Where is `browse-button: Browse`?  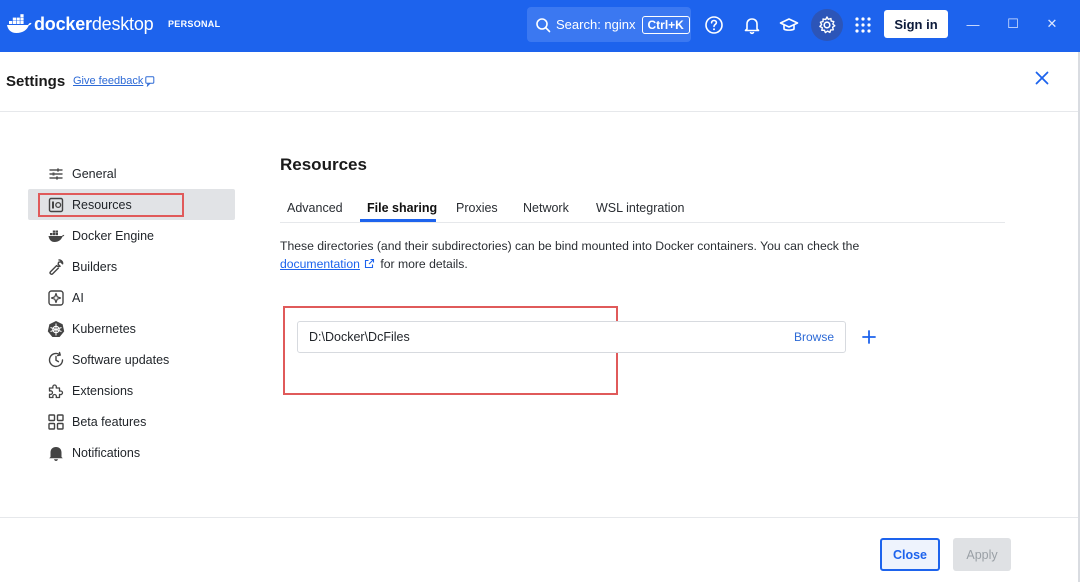 browse-button: Browse is located at coordinates (814, 337).